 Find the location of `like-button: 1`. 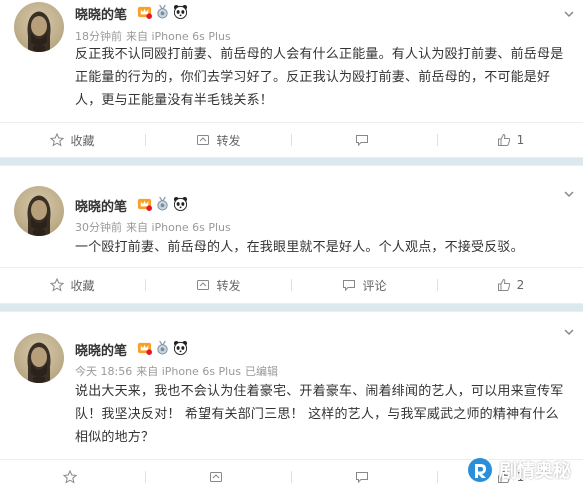

like-button: 1 is located at coordinates (510, 140).